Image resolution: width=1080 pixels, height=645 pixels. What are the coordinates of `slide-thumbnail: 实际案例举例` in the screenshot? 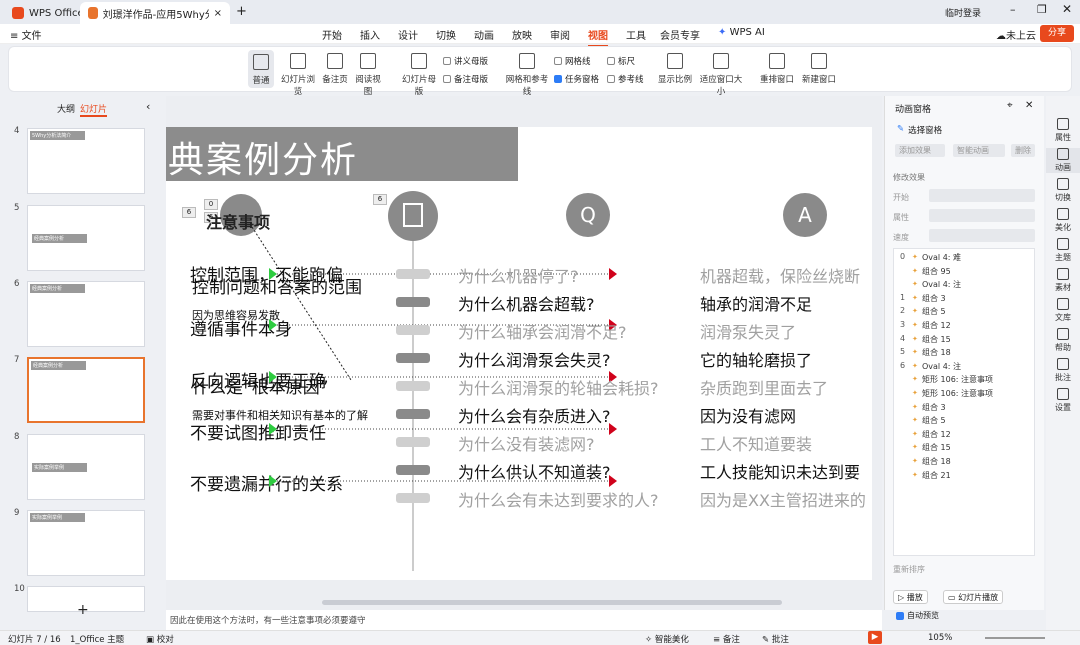 It's located at (86, 467).